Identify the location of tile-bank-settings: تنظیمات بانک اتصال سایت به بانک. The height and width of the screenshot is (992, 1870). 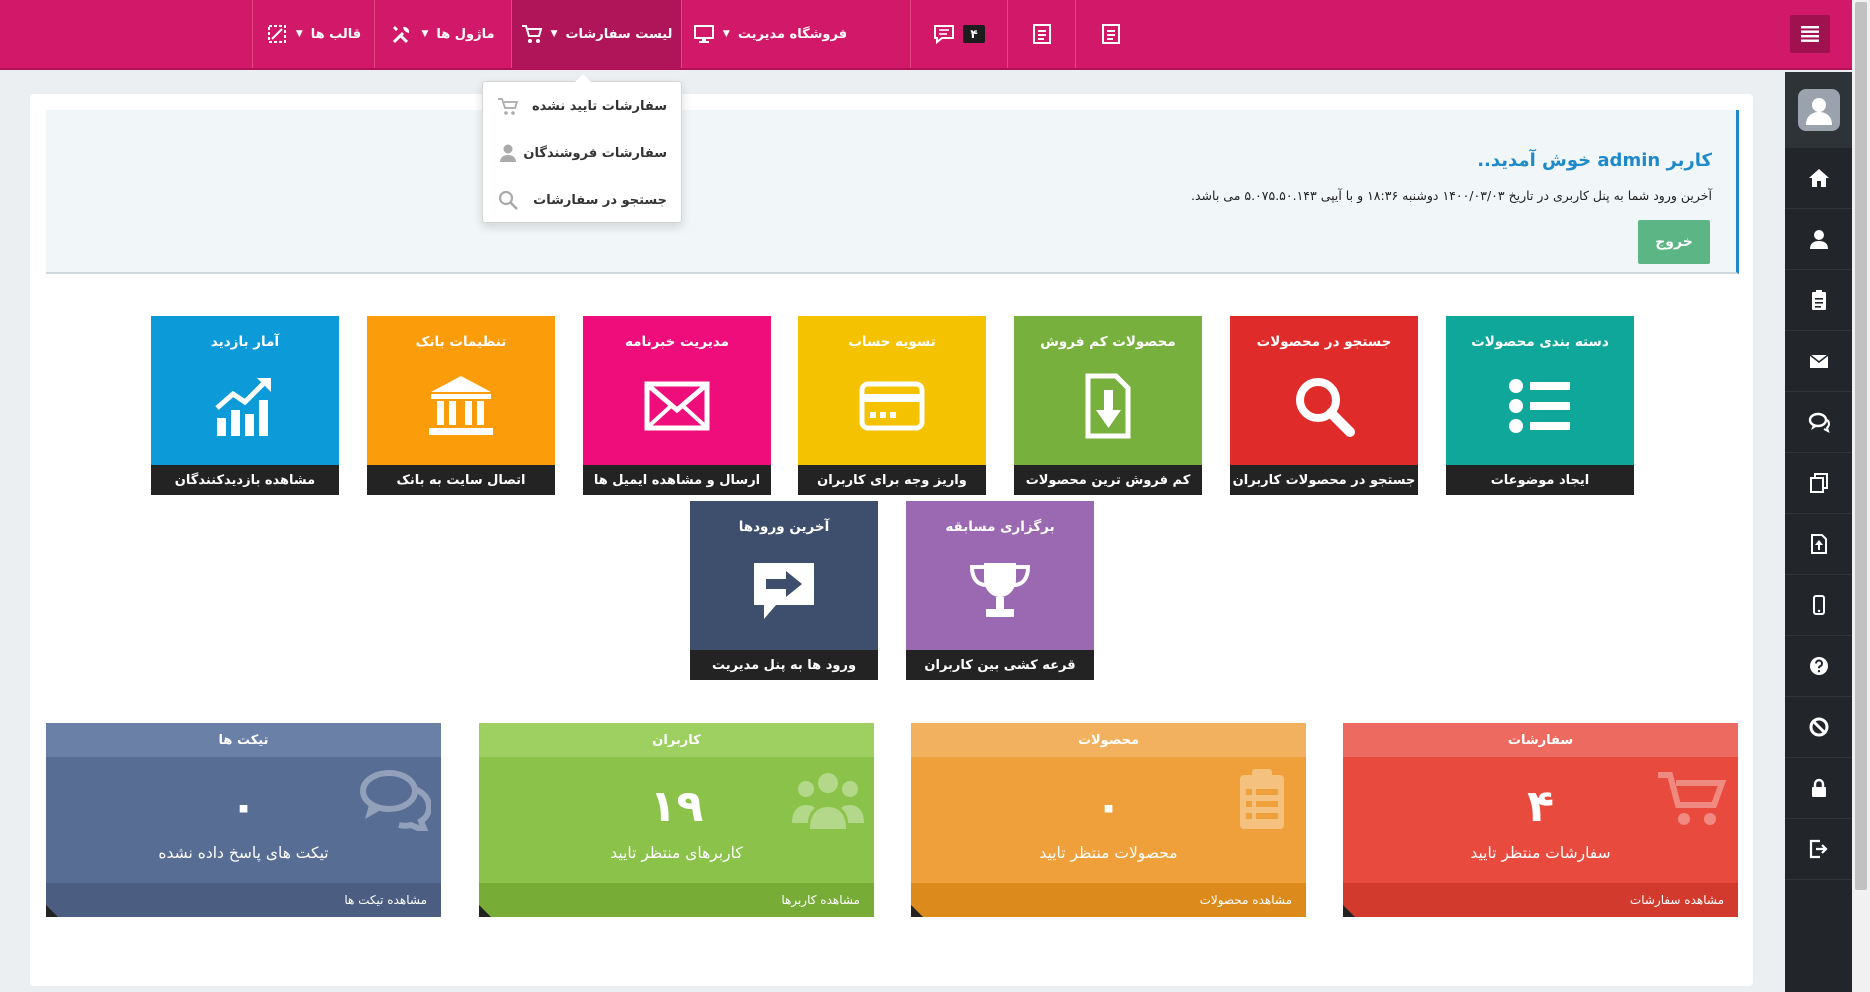
(461, 405).